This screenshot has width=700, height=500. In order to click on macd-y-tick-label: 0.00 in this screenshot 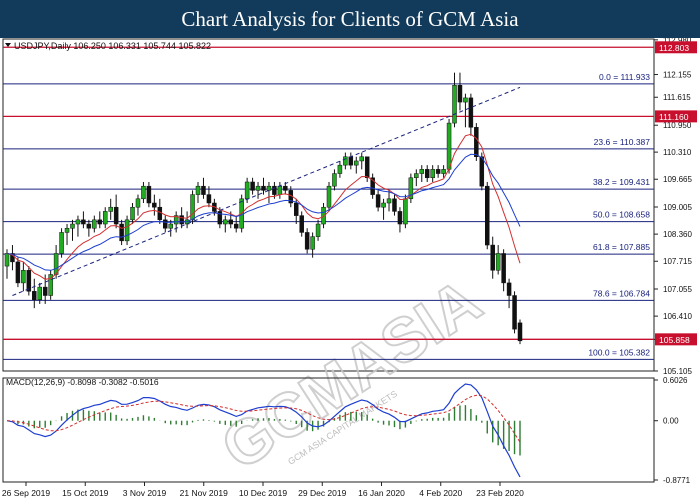, I will do `click(671, 421)`.